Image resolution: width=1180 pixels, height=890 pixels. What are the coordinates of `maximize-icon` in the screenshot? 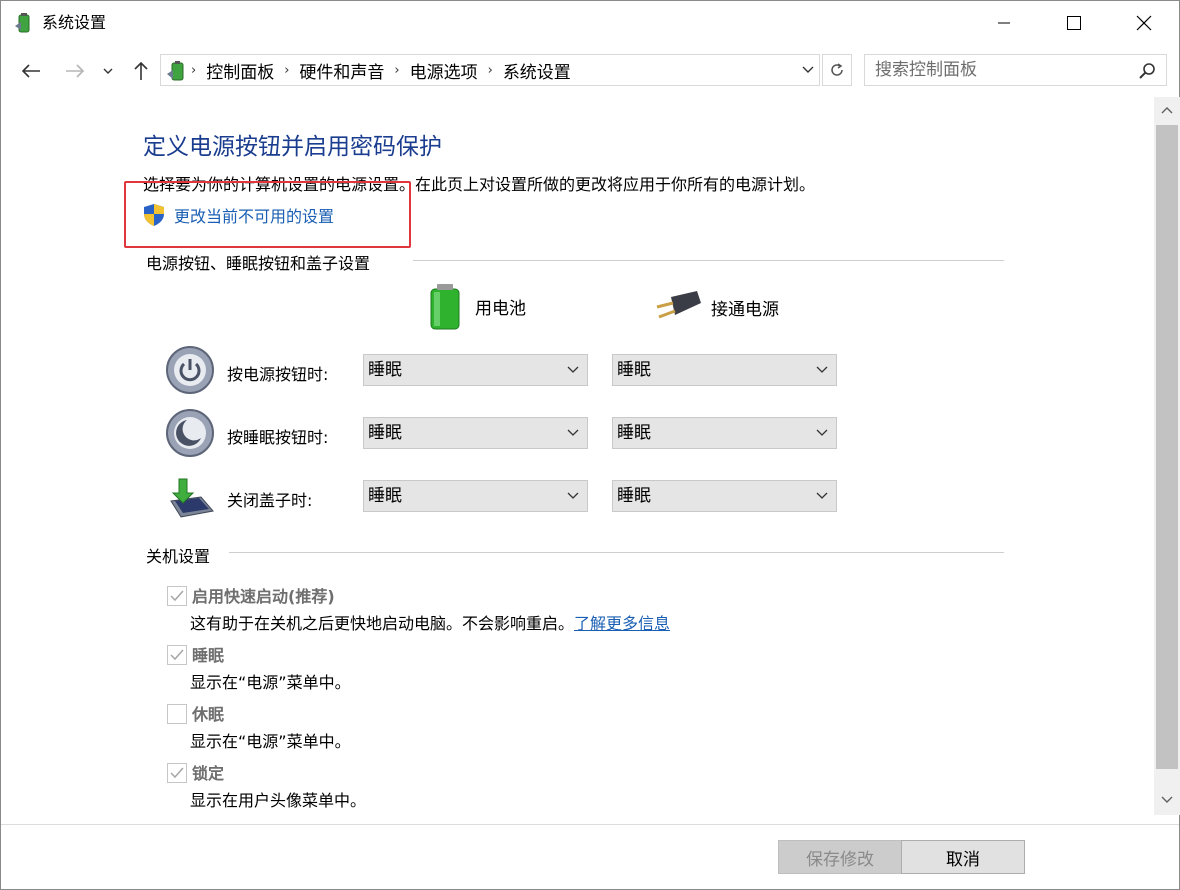 It's located at (1074, 23).